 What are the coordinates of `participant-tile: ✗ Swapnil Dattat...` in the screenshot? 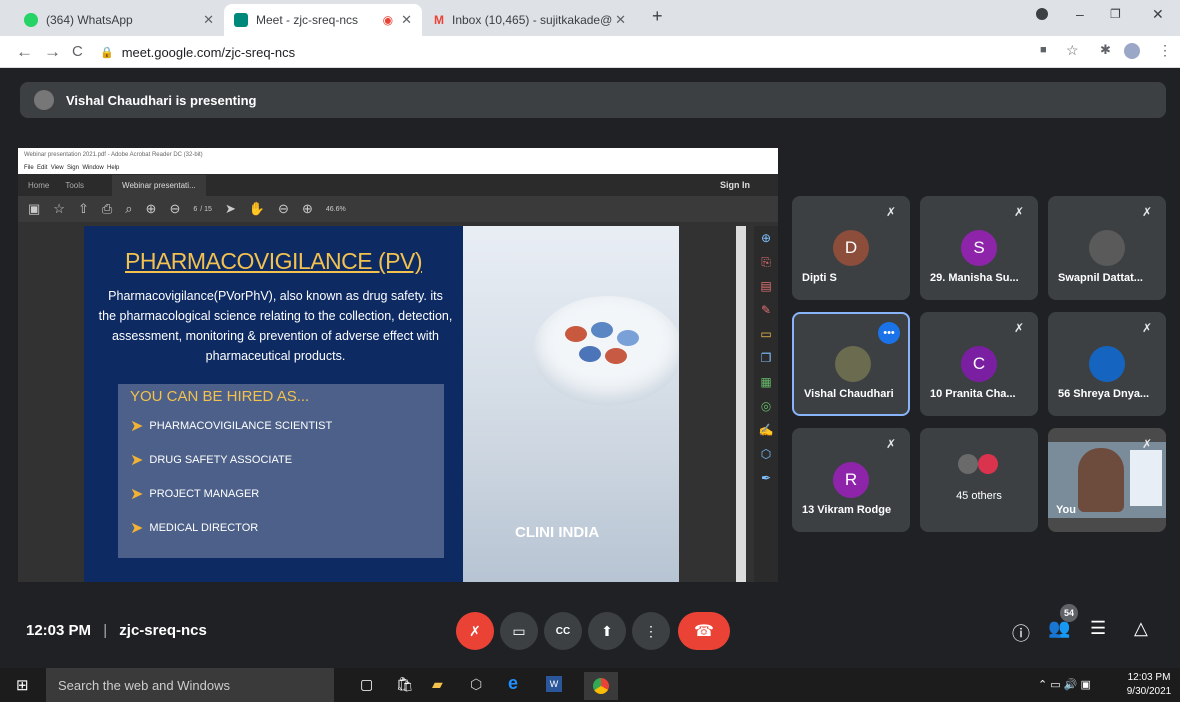 It's located at (1107, 248).